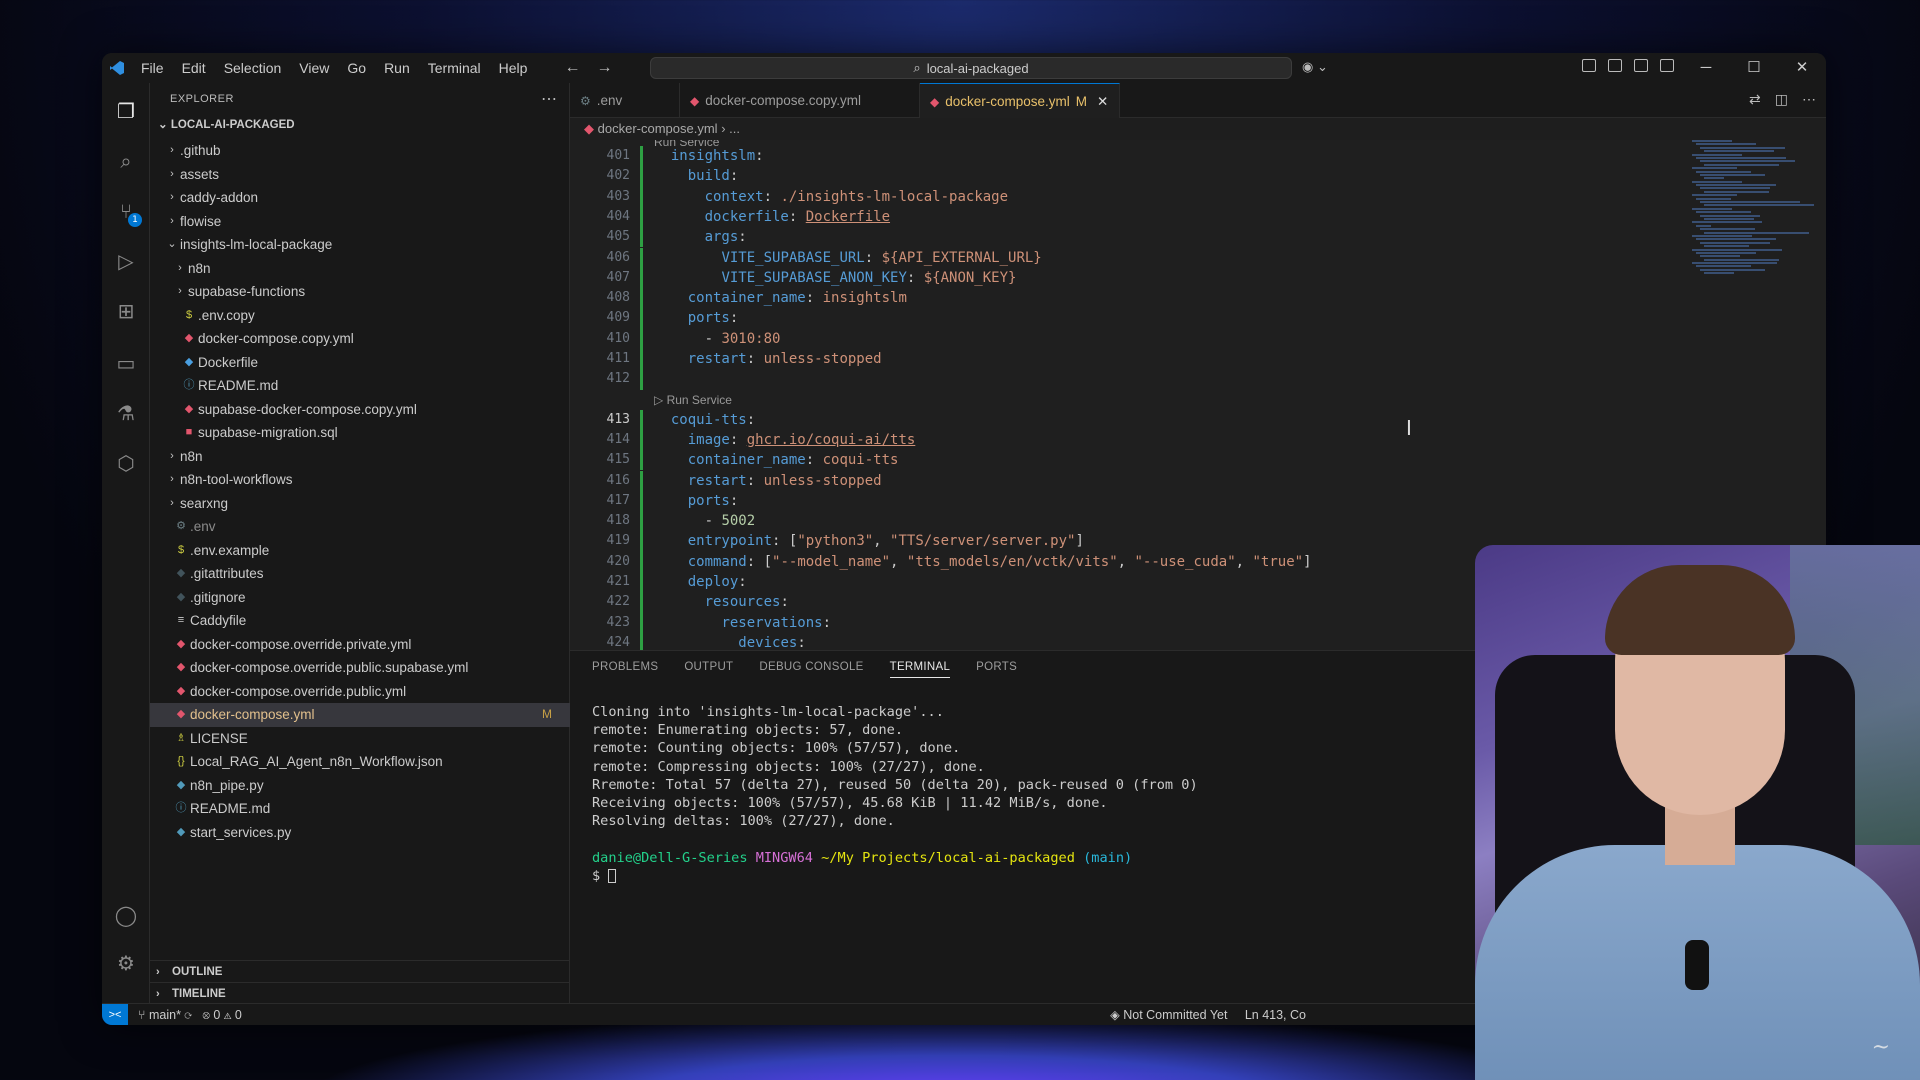  I want to click on panel-tab-debug-console: DEBUG CONSOLE, so click(811, 669).